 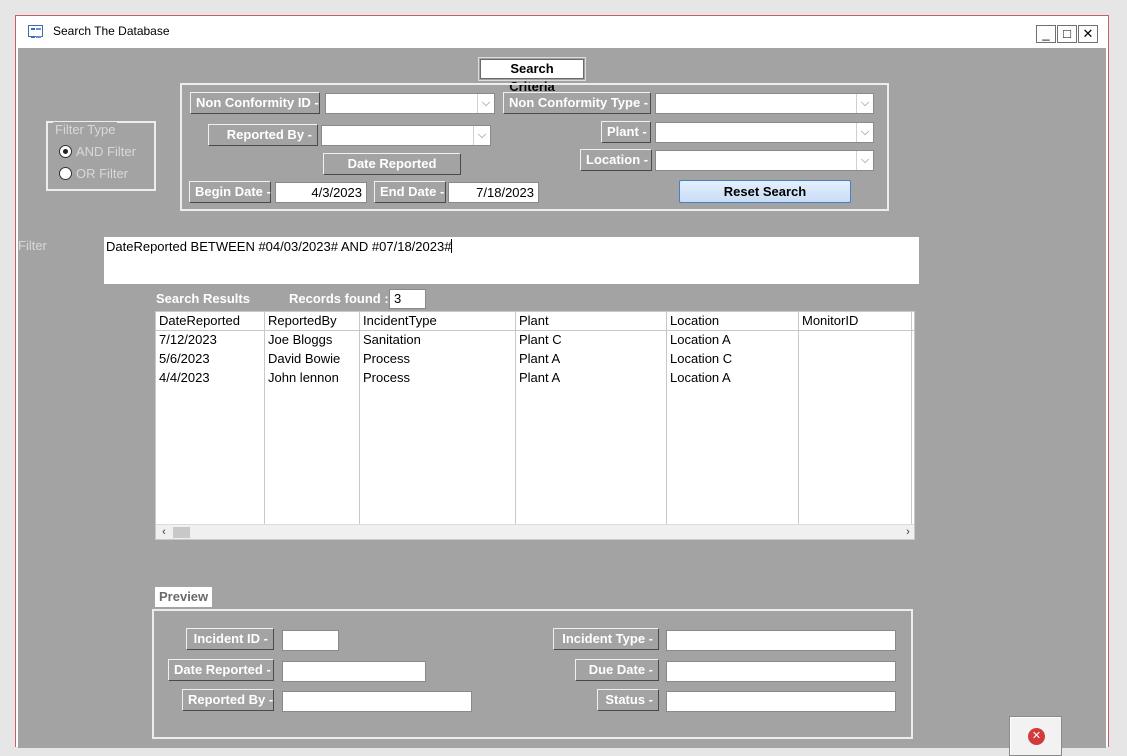 I want to click on minimize-button: _, so click(x=1046, y=34).